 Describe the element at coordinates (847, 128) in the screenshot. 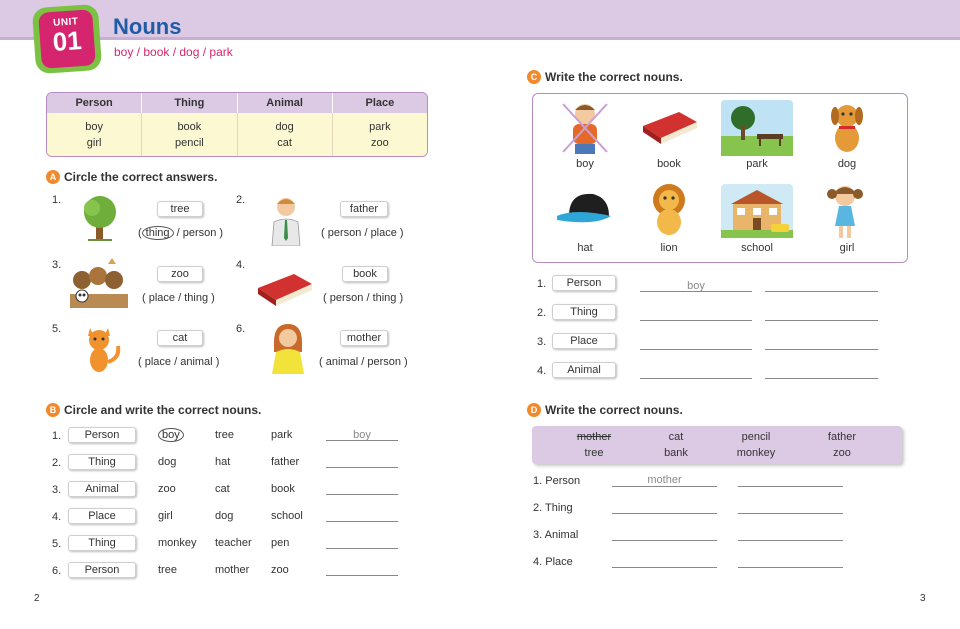

I see `dog-picture` at that location.